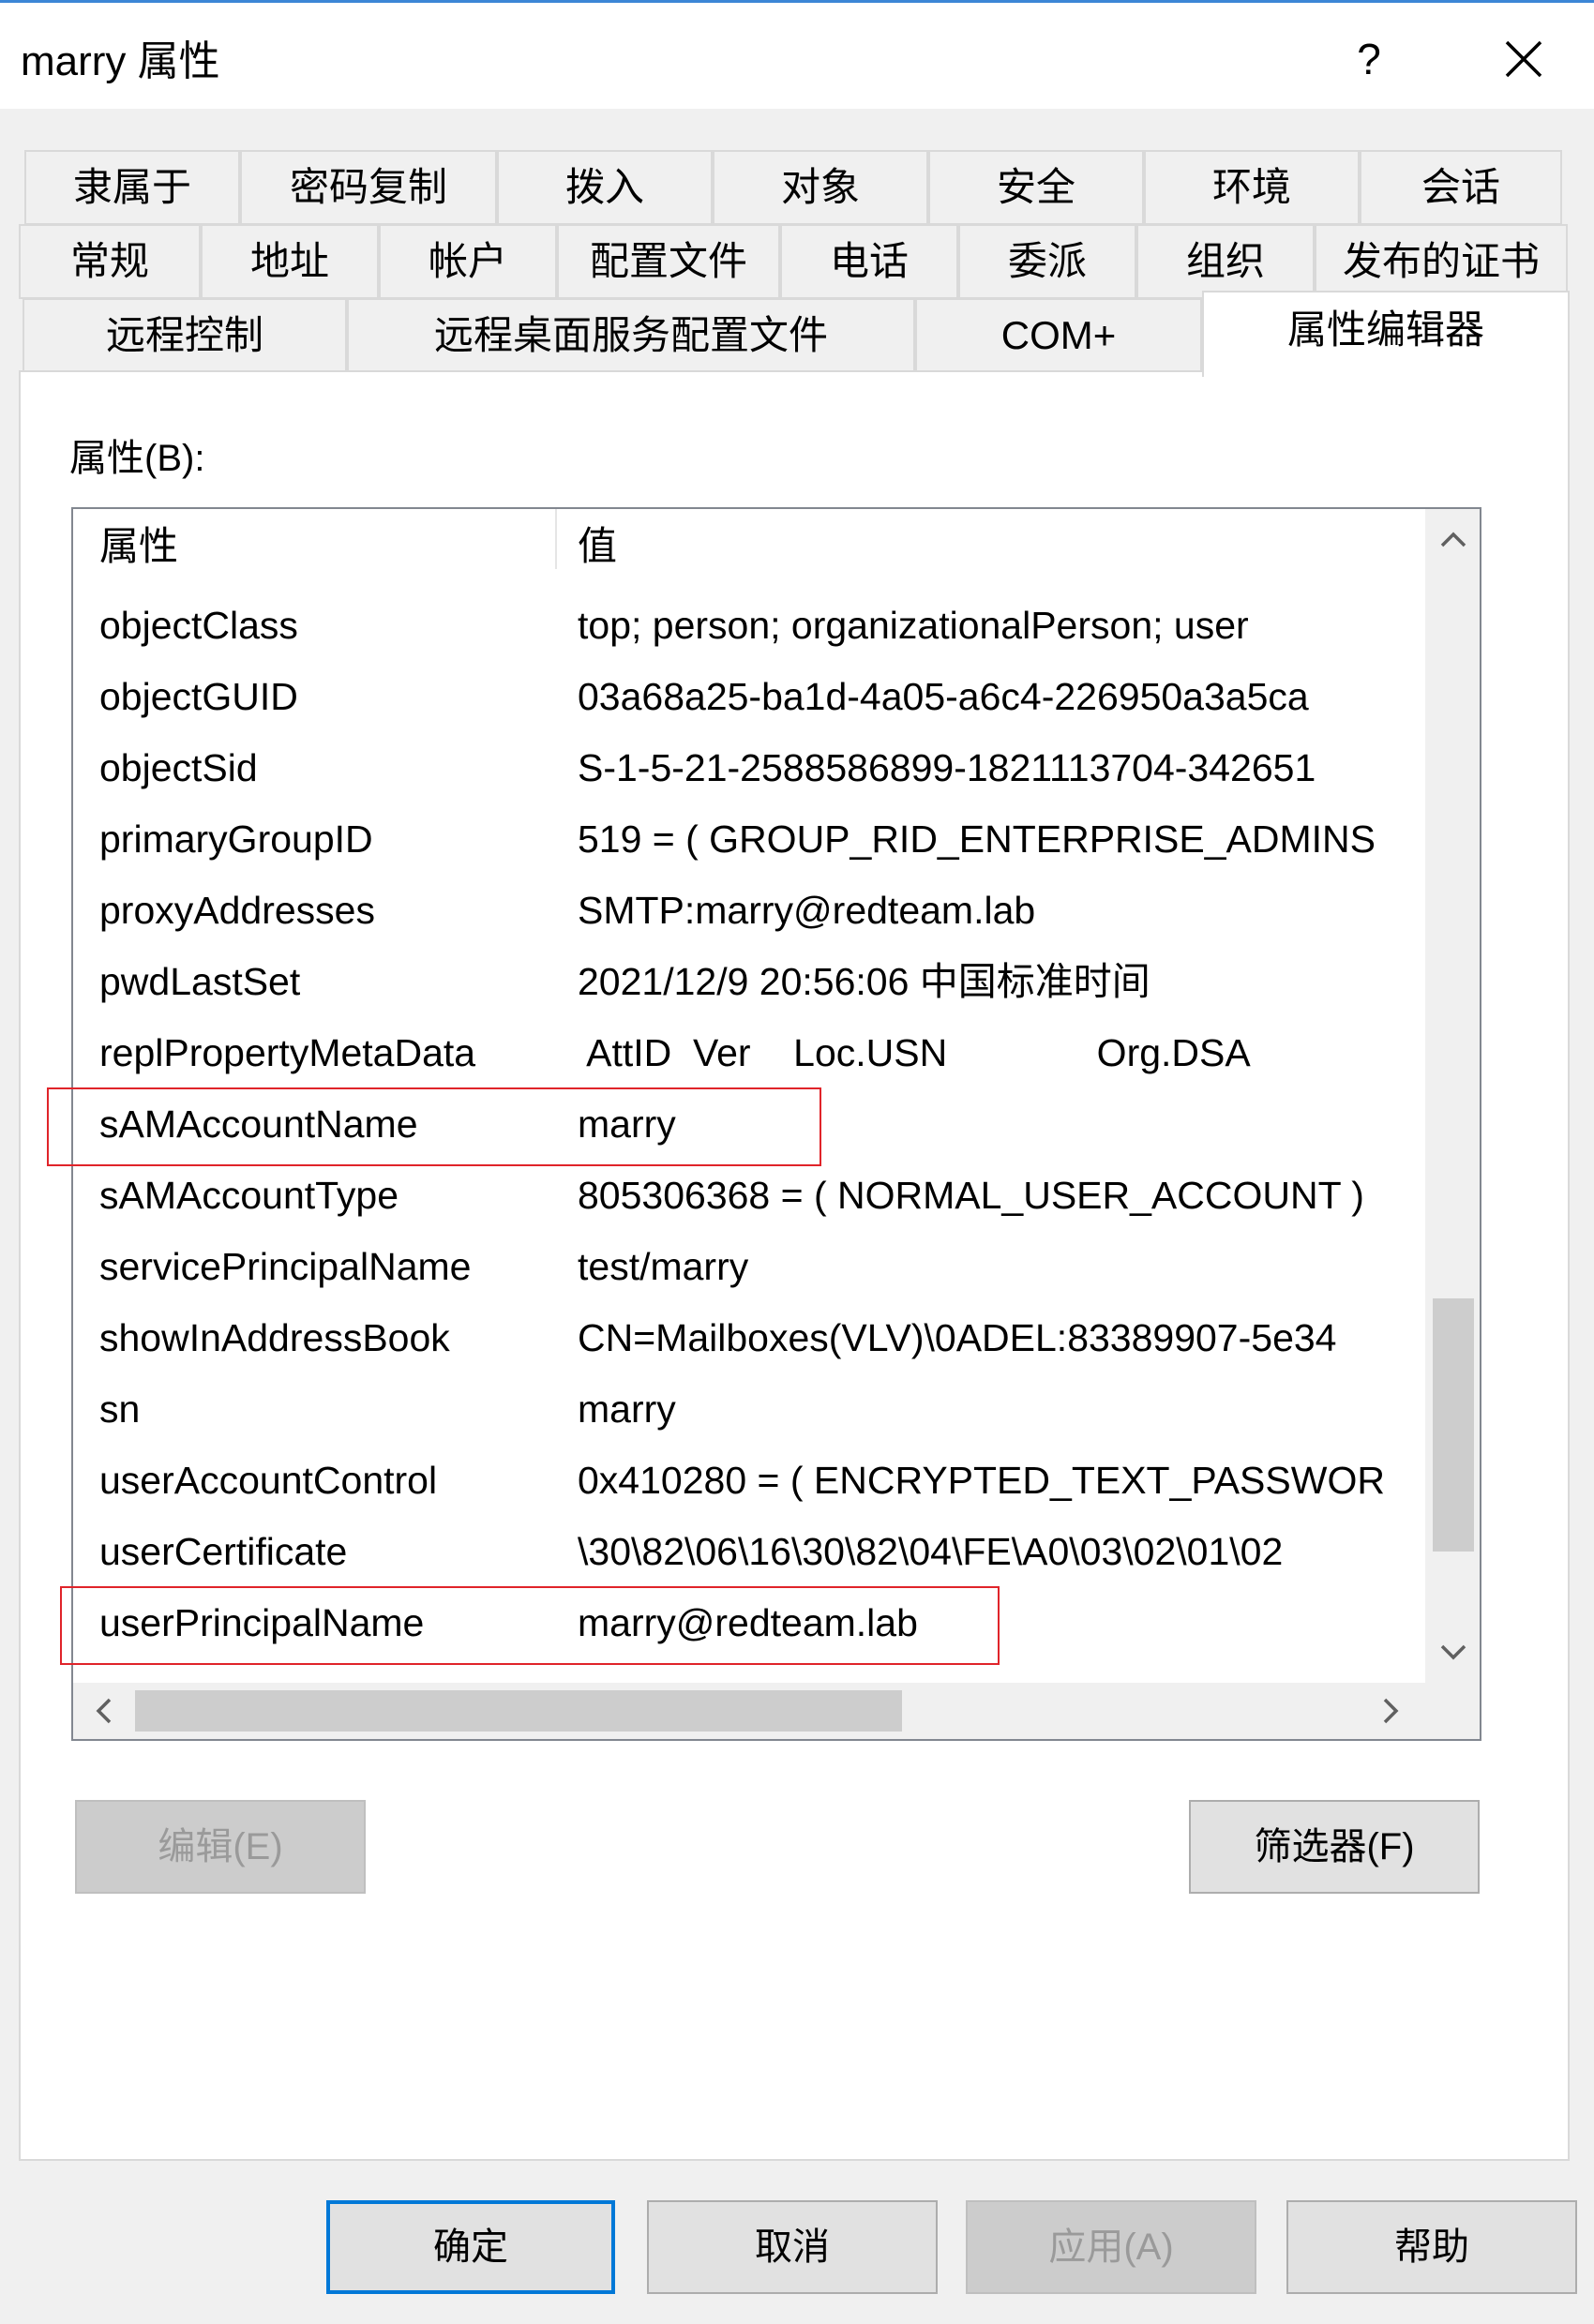 This screenshot has height=2324, width=1594. Describe the element at coordinates (1334, 1847) in the screenshot. I see `filter-button: 筛选器(F)` at that location.